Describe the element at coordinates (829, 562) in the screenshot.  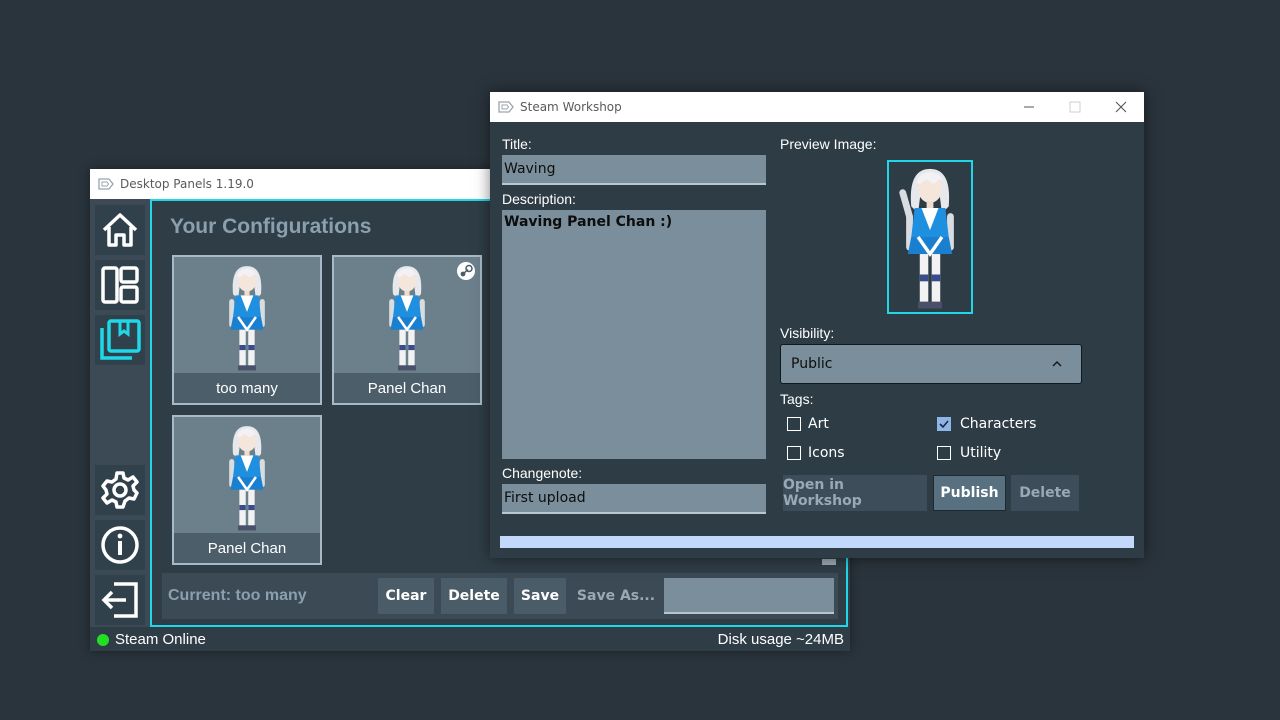
I see `scrollbar-thumb` at that location.